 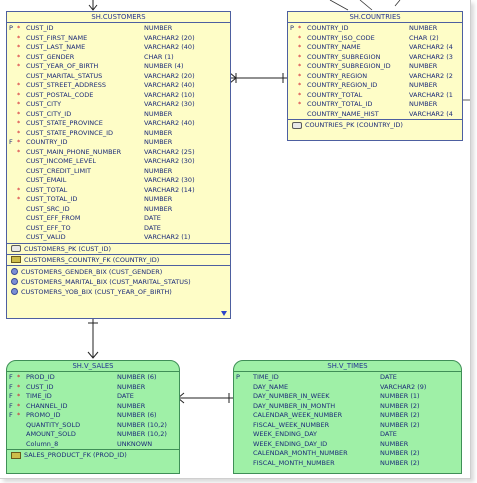 I want to click on column-name: COUNTRY_ISO_CODE, so click(x=341, y=37).